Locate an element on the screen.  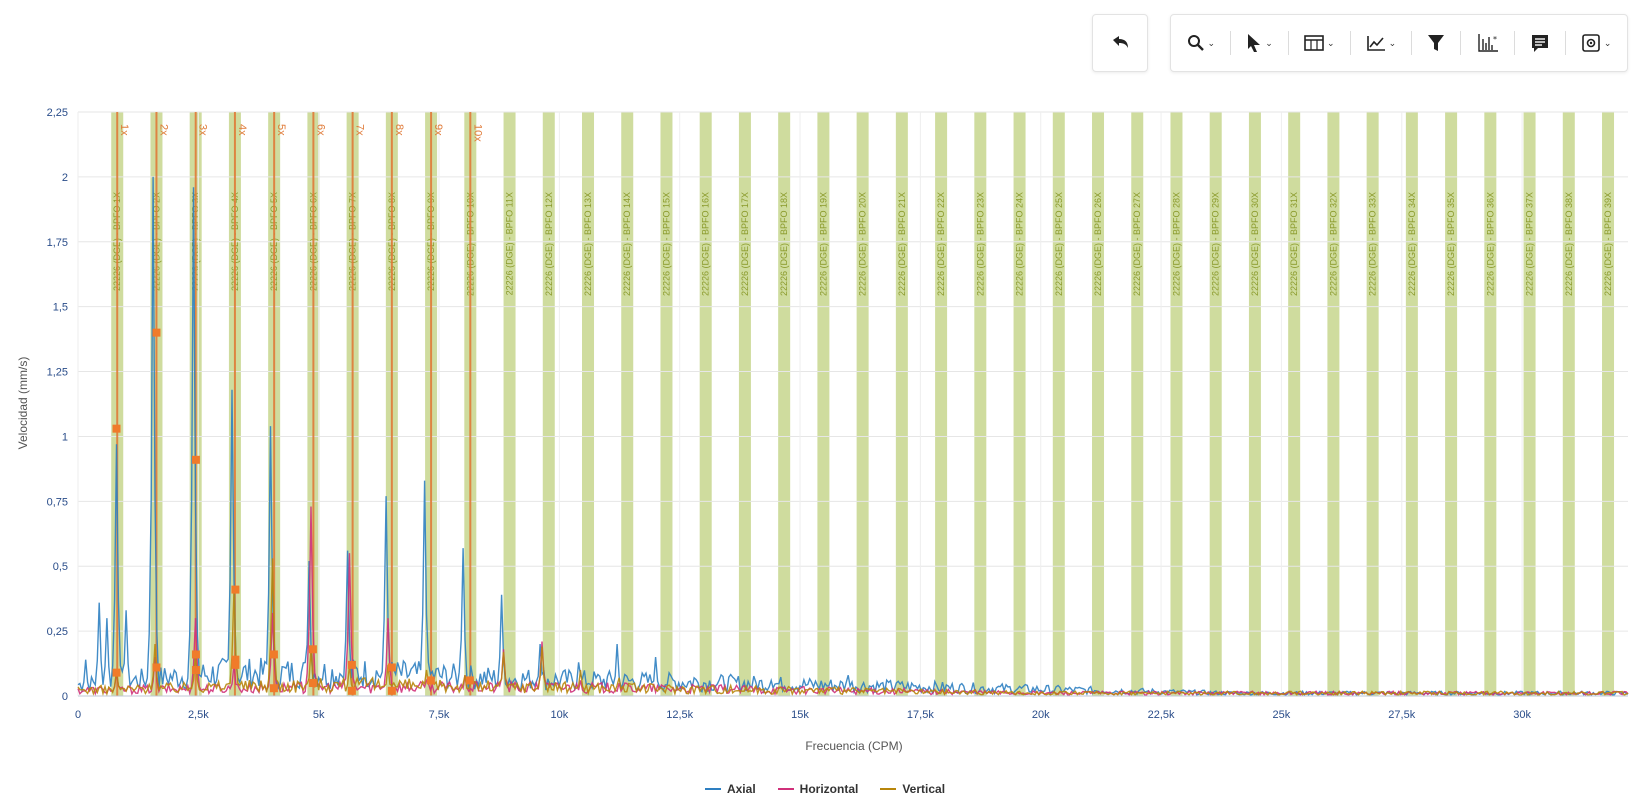
y-tick-label: 0 is located at coordinates (65, 697).